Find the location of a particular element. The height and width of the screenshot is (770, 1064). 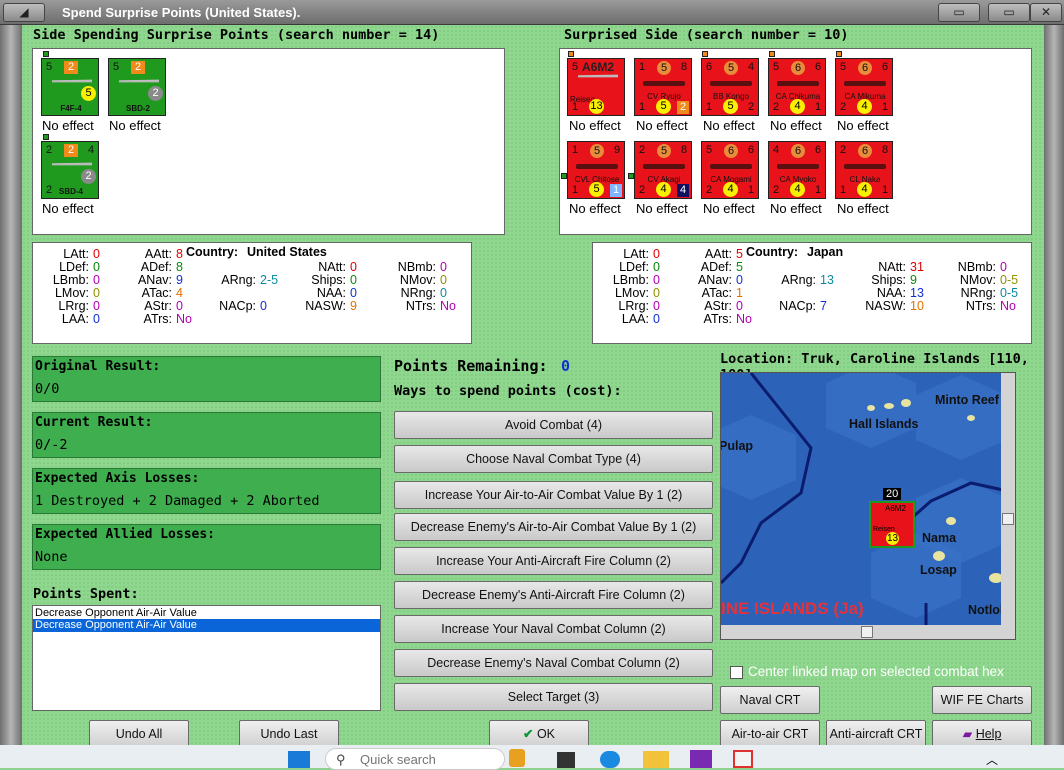

stat-label: ADef: is located at coordinates (156, 267).